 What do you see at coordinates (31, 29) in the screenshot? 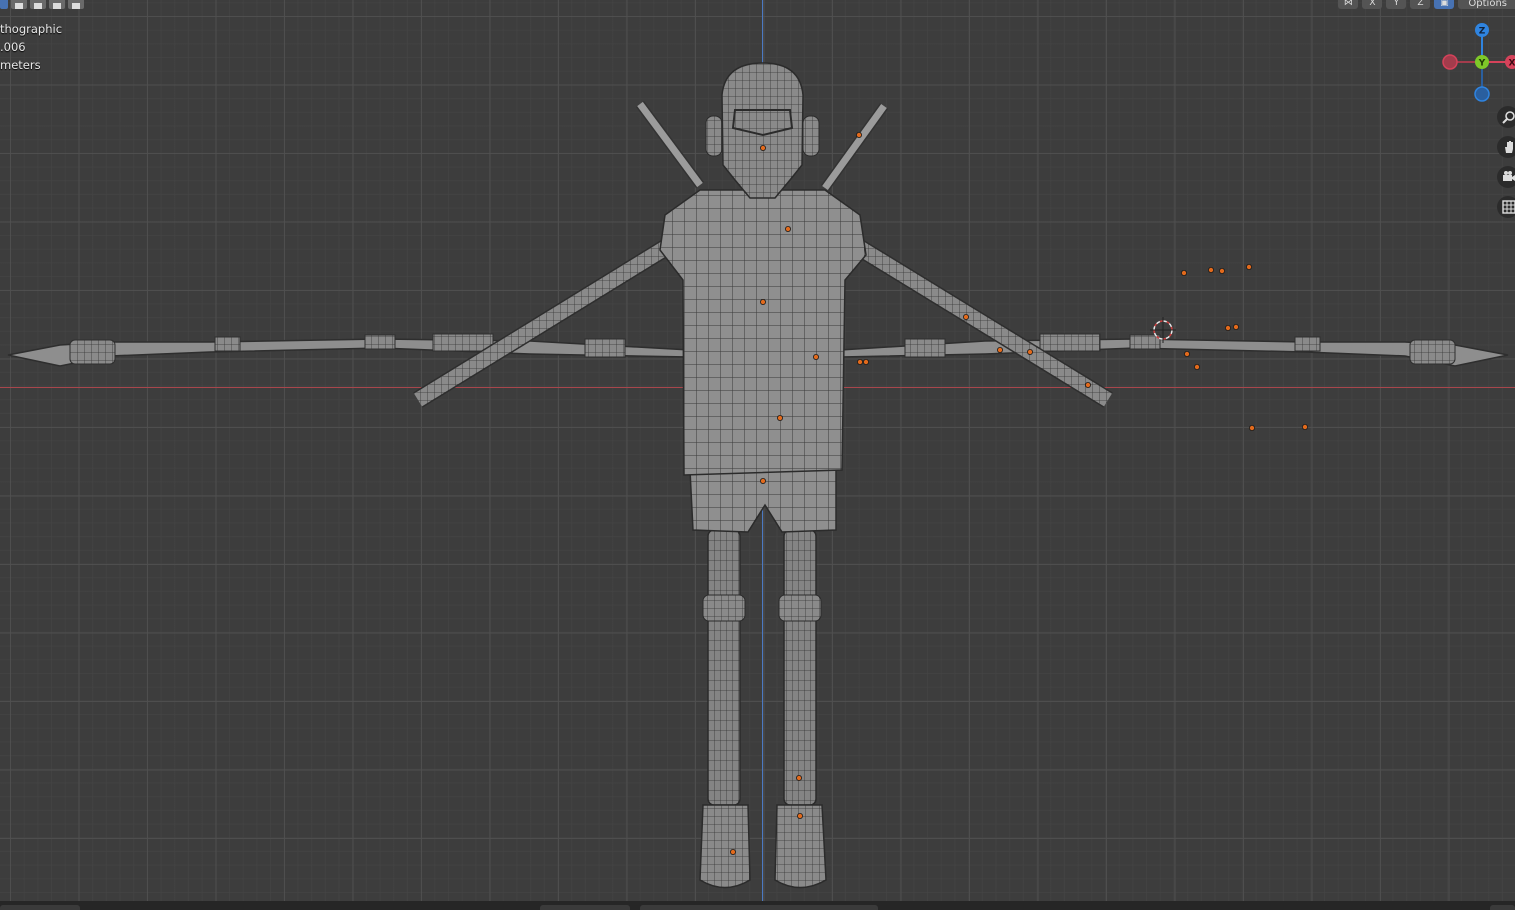
I see `view-mode-text: thographic` at bounding box center [31, 29].